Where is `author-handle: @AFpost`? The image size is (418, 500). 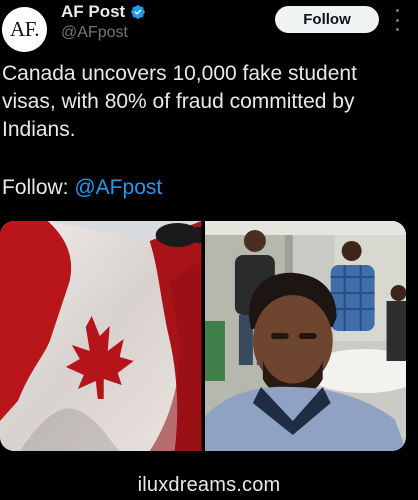
author-handle: @AFpost is located at coordinates (94, 33).